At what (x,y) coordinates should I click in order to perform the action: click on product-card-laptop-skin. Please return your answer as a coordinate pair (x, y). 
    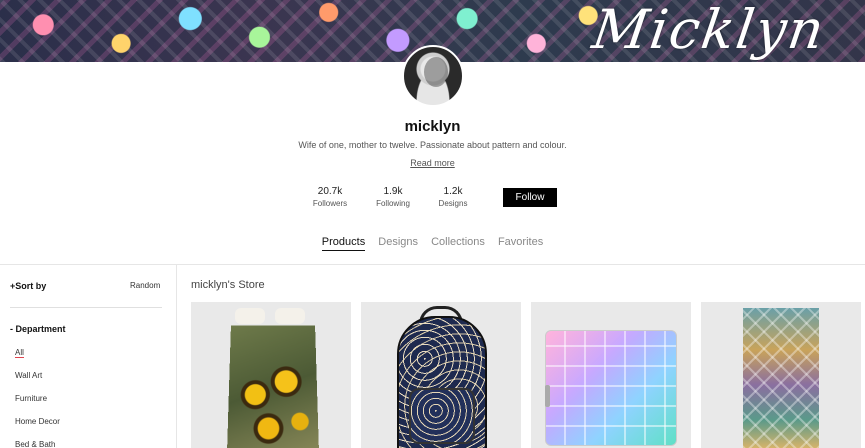
    Looking at the image, I should click on (611, 375).